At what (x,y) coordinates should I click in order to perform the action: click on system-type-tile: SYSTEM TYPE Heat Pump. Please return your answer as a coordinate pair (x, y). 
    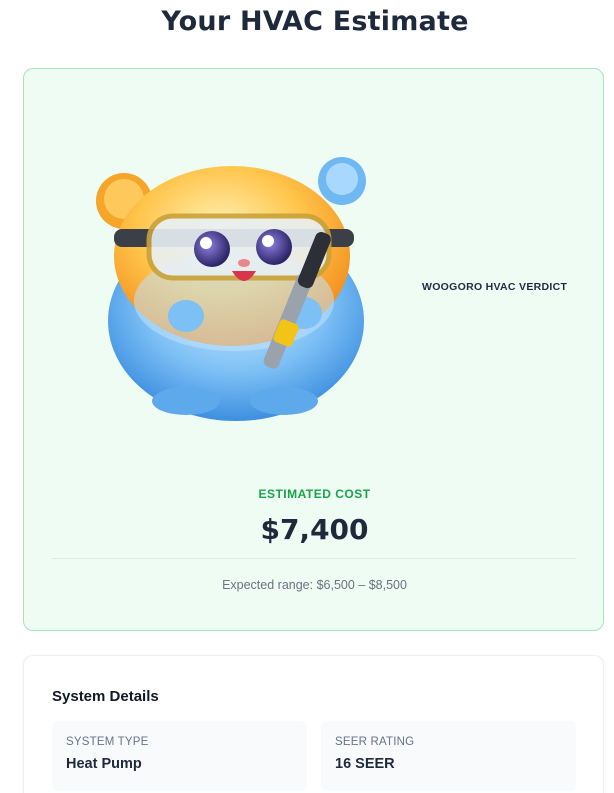
    Looking at the image, I should click on (179, 756).